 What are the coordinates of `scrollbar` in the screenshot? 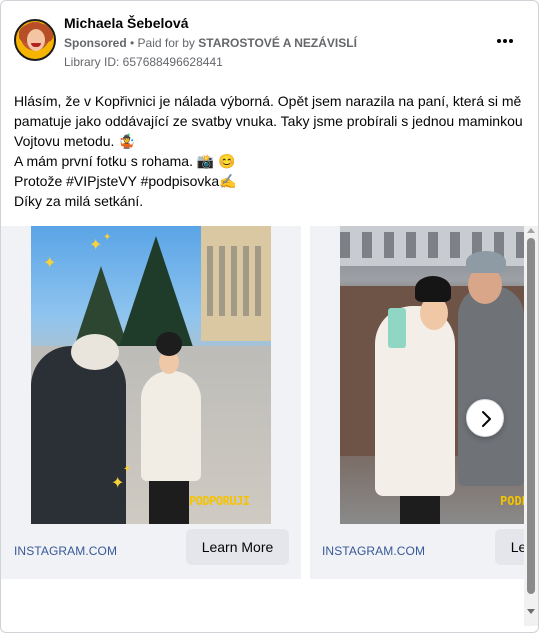 It's located at (531, 426).